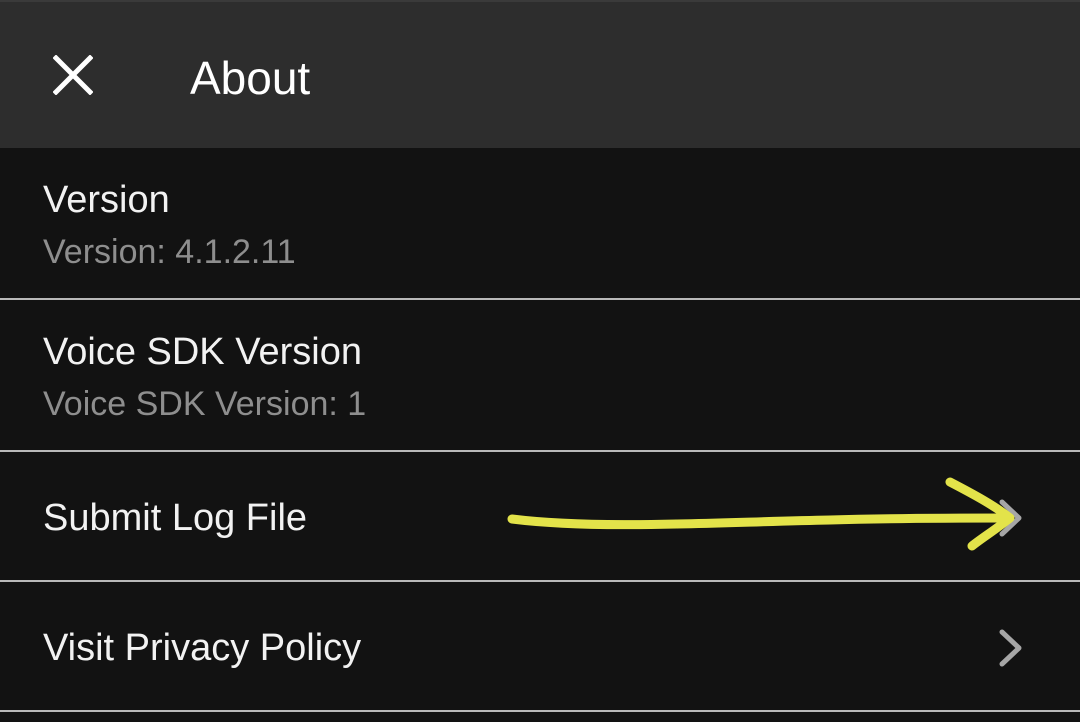 This screenshot has height=722, width=1080. Describe the element at coordinates (175, 518) in the screenshot. I see `list-item-title: Submit Log File` at that location.